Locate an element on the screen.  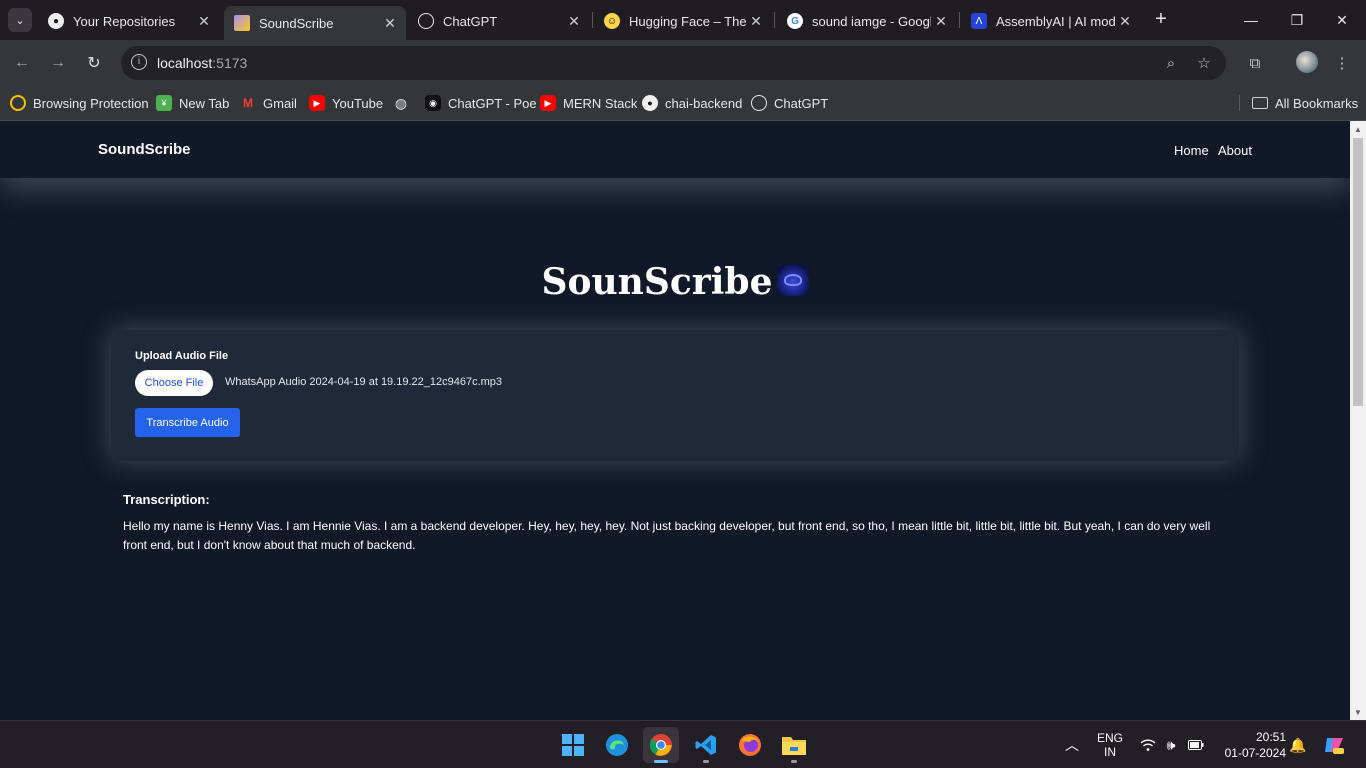
restore-icon: ❐ is located at coordinates (1297, 20).